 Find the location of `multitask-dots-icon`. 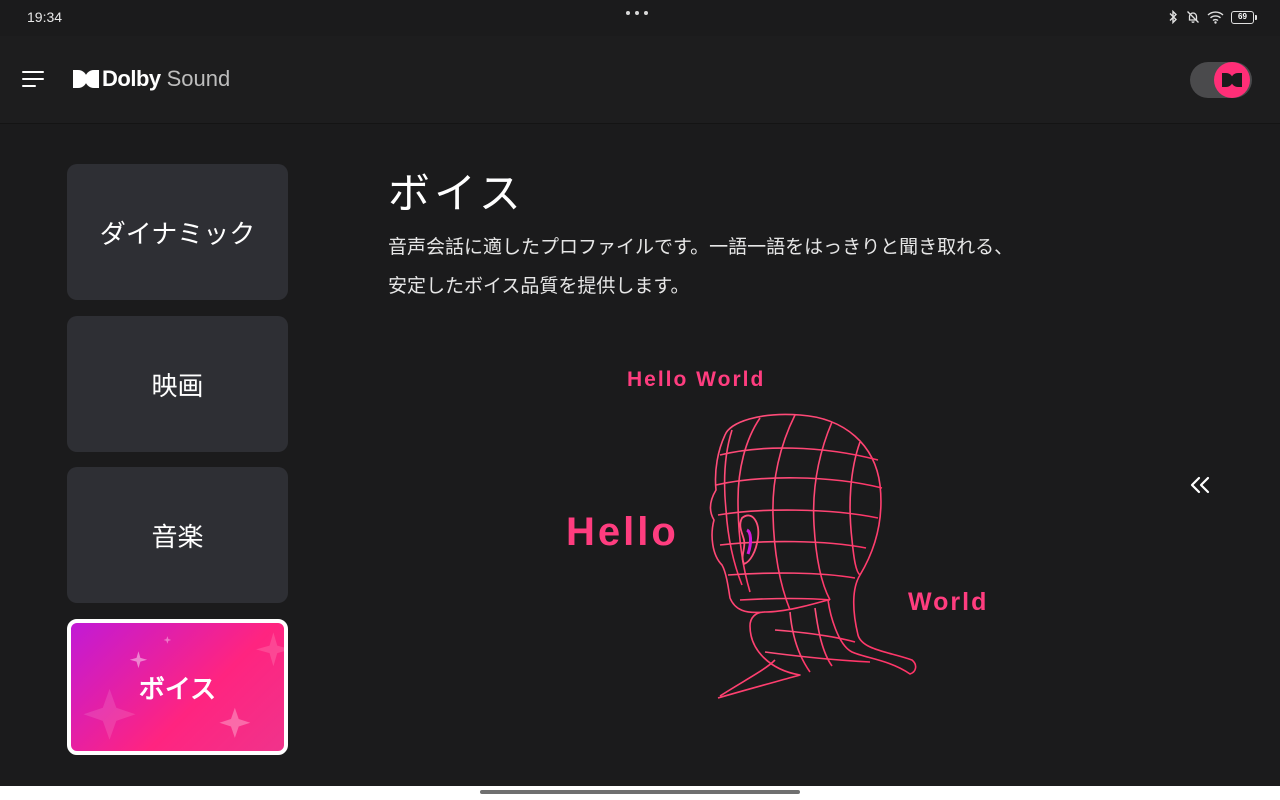

multitask-dots-icon is located at coordinates (637, 13).